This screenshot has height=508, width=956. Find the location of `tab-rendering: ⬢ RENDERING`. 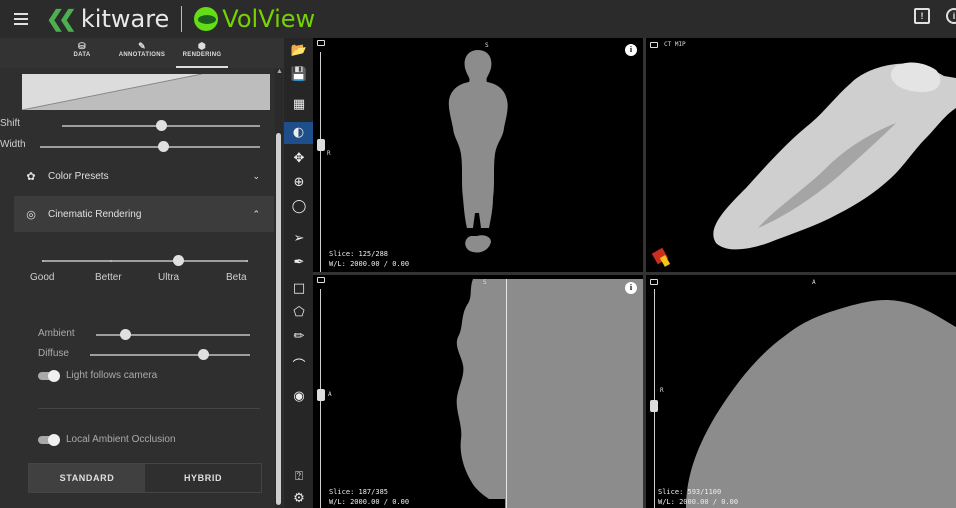

tab-rendering: ⬢ RENDERING is located at coordinates (202, 53).